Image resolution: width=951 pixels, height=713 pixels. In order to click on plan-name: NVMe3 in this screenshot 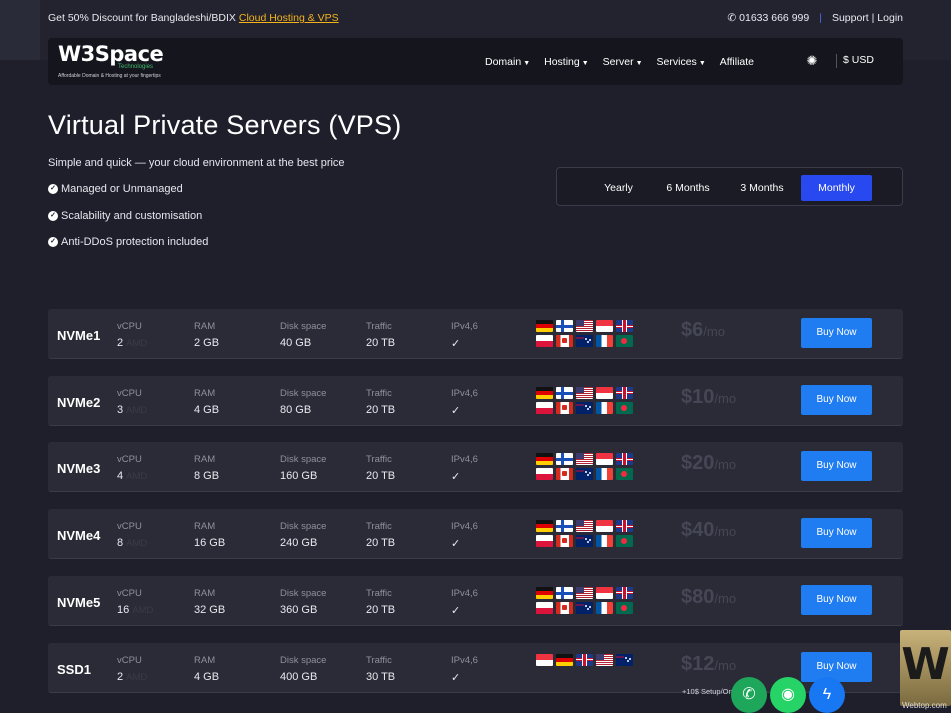, I will do `click(79, 469)`.